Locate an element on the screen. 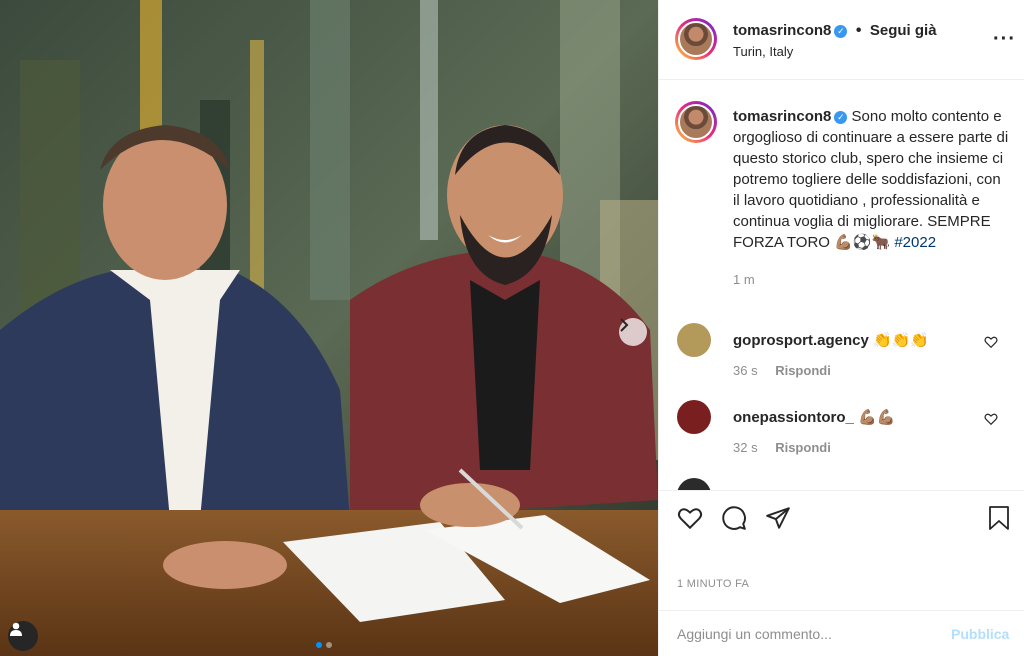 The image size is (1024, 656). next-image-button is located at coordinates (633, 332).